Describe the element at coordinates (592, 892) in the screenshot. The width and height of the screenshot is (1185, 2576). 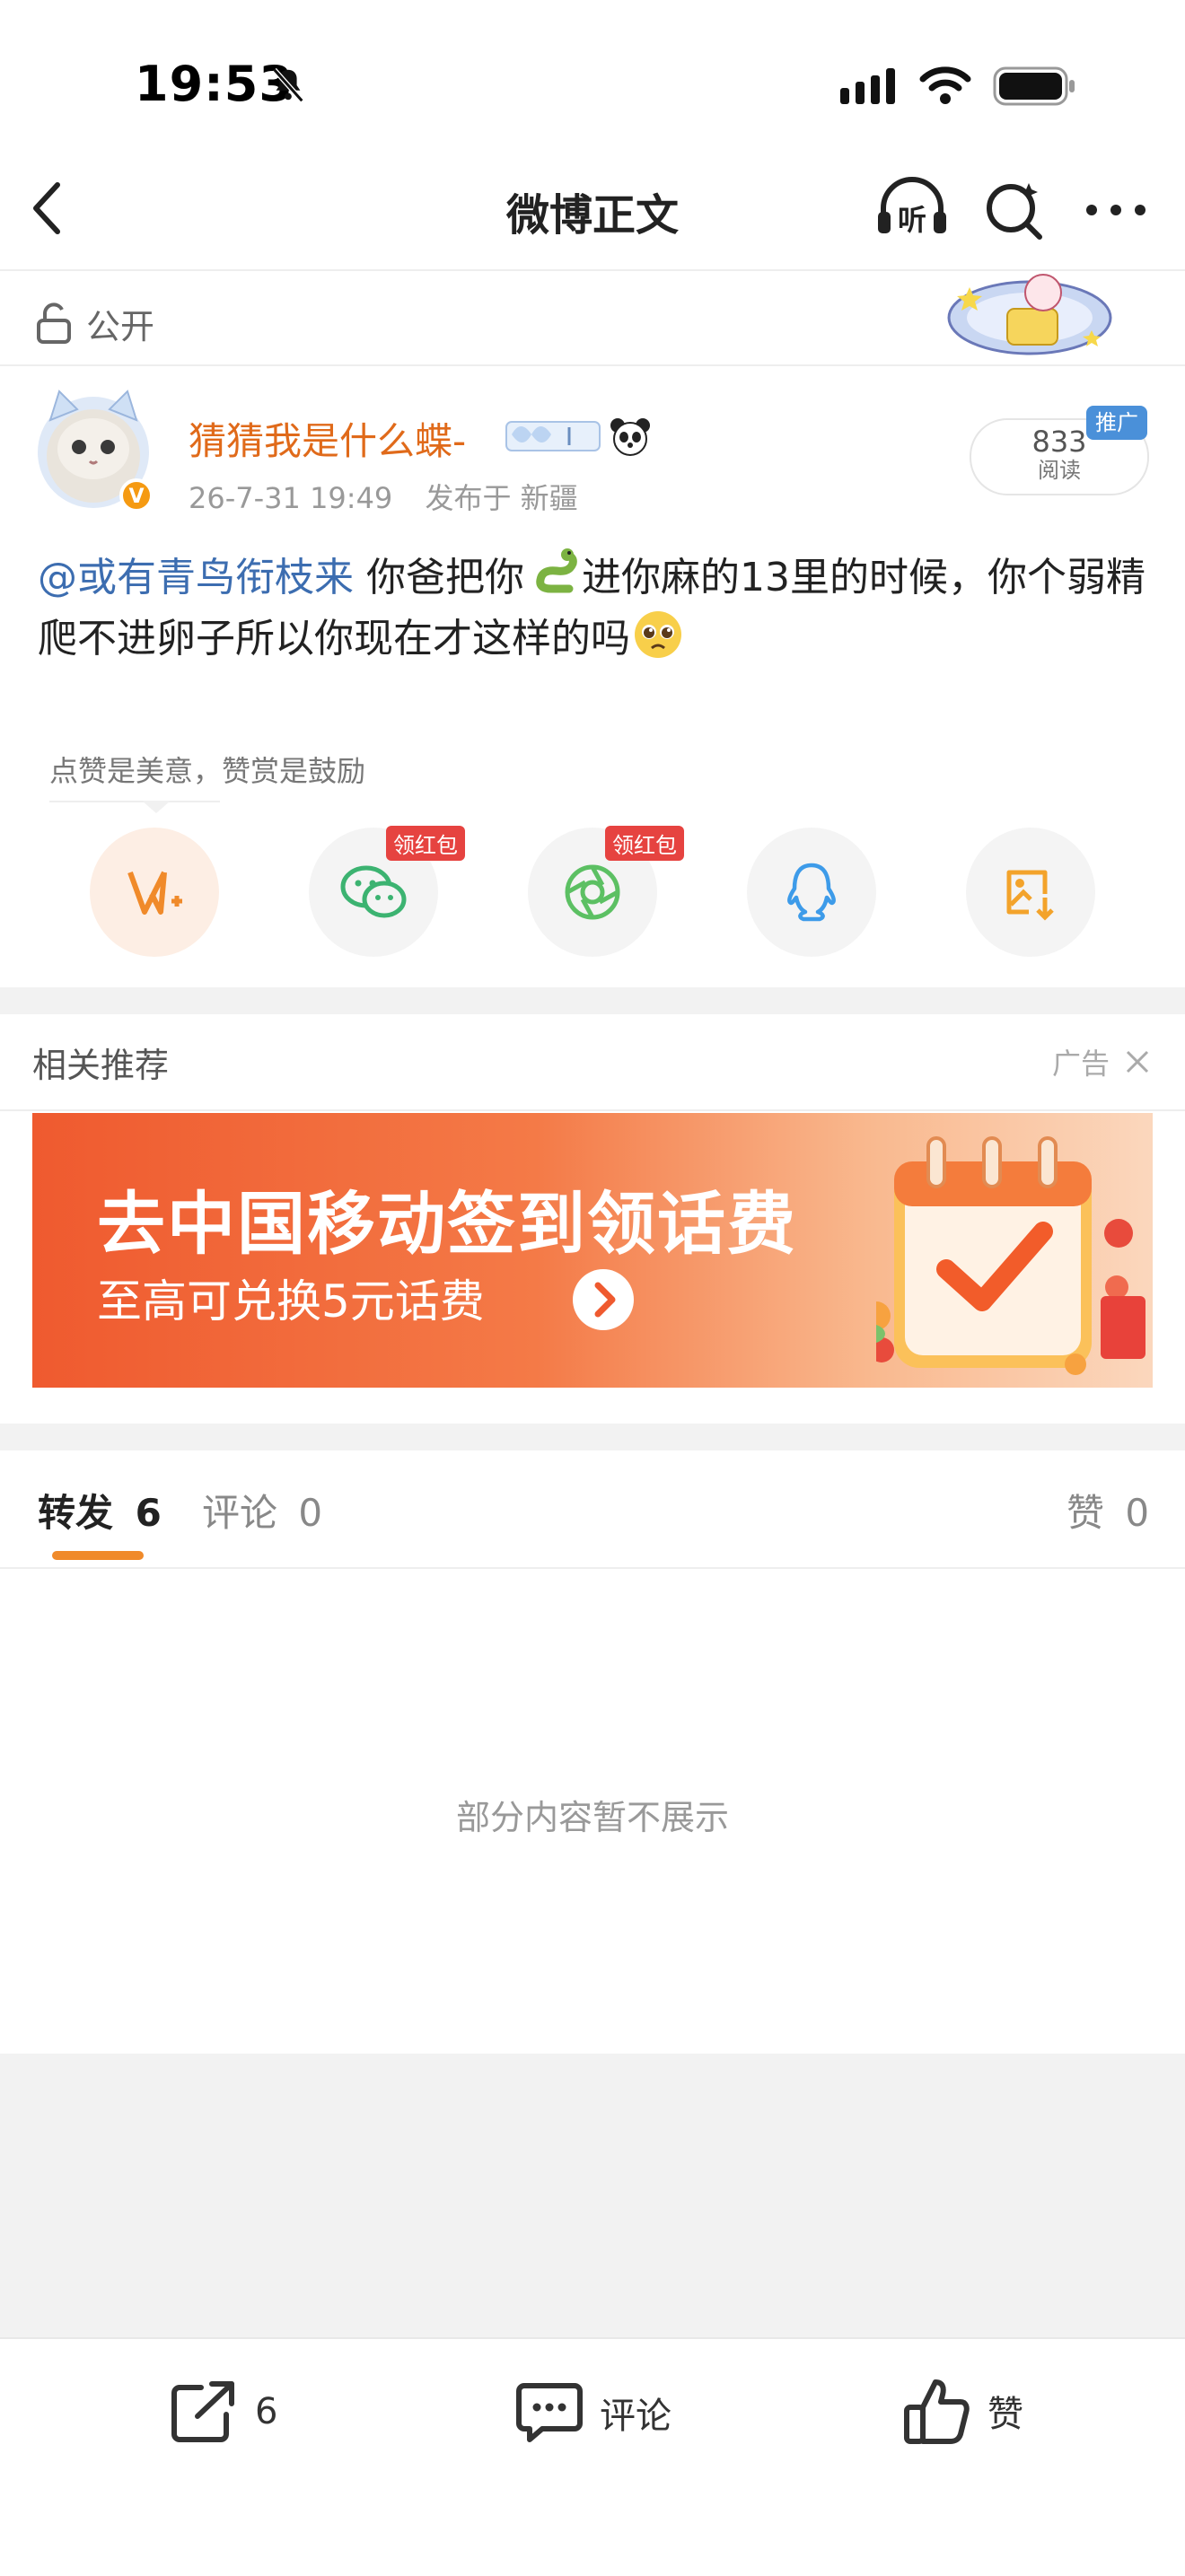
I see `moments-icon` at that location.